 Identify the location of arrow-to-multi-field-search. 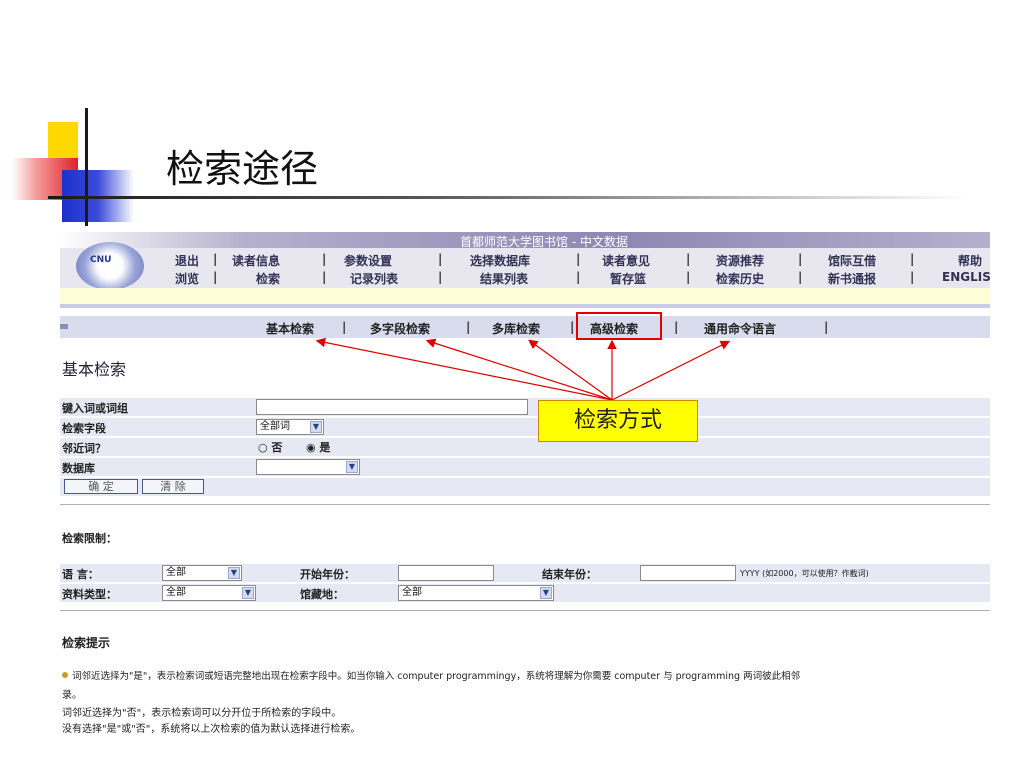
(519, 369).